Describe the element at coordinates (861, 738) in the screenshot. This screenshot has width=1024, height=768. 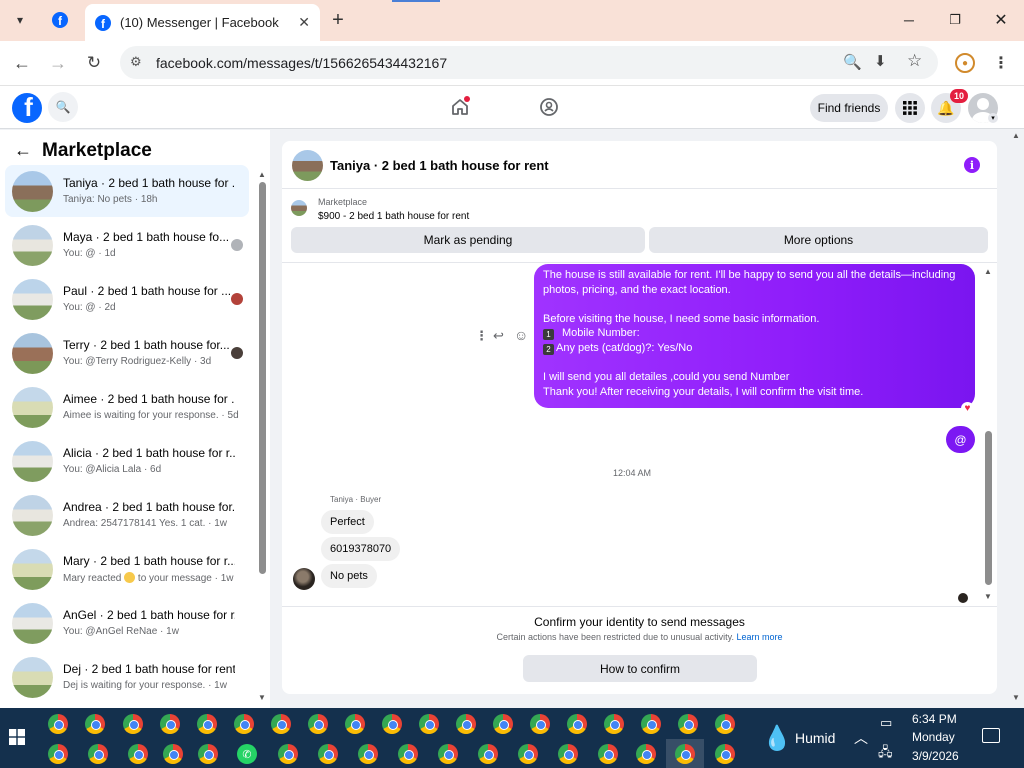
I see `show-hidden-icons-chevron-icon: ︿` at that location.